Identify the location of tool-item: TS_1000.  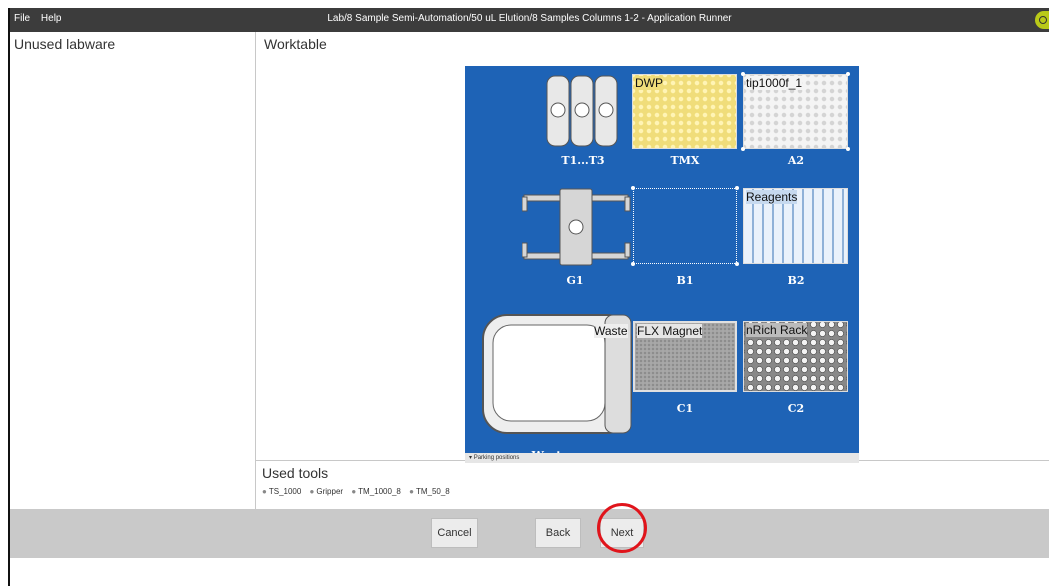
(281, 491).